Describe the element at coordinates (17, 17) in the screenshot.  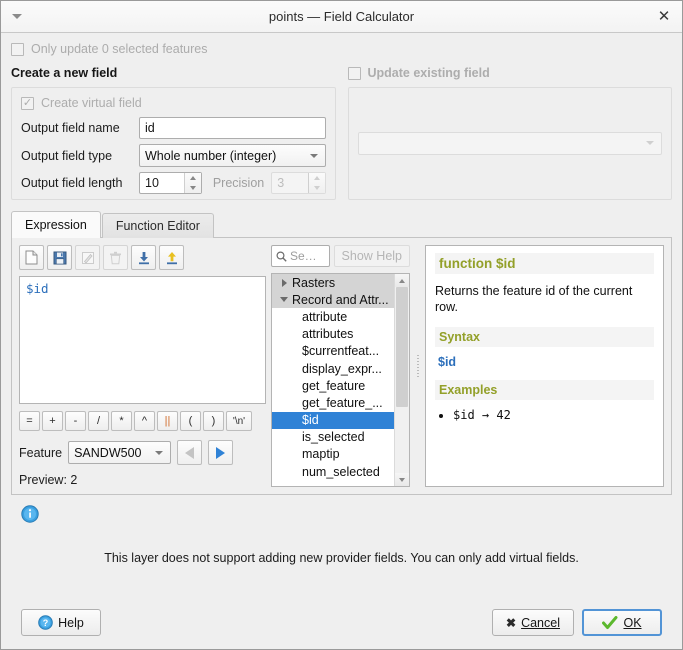
I see `window-menu-button` at that location.